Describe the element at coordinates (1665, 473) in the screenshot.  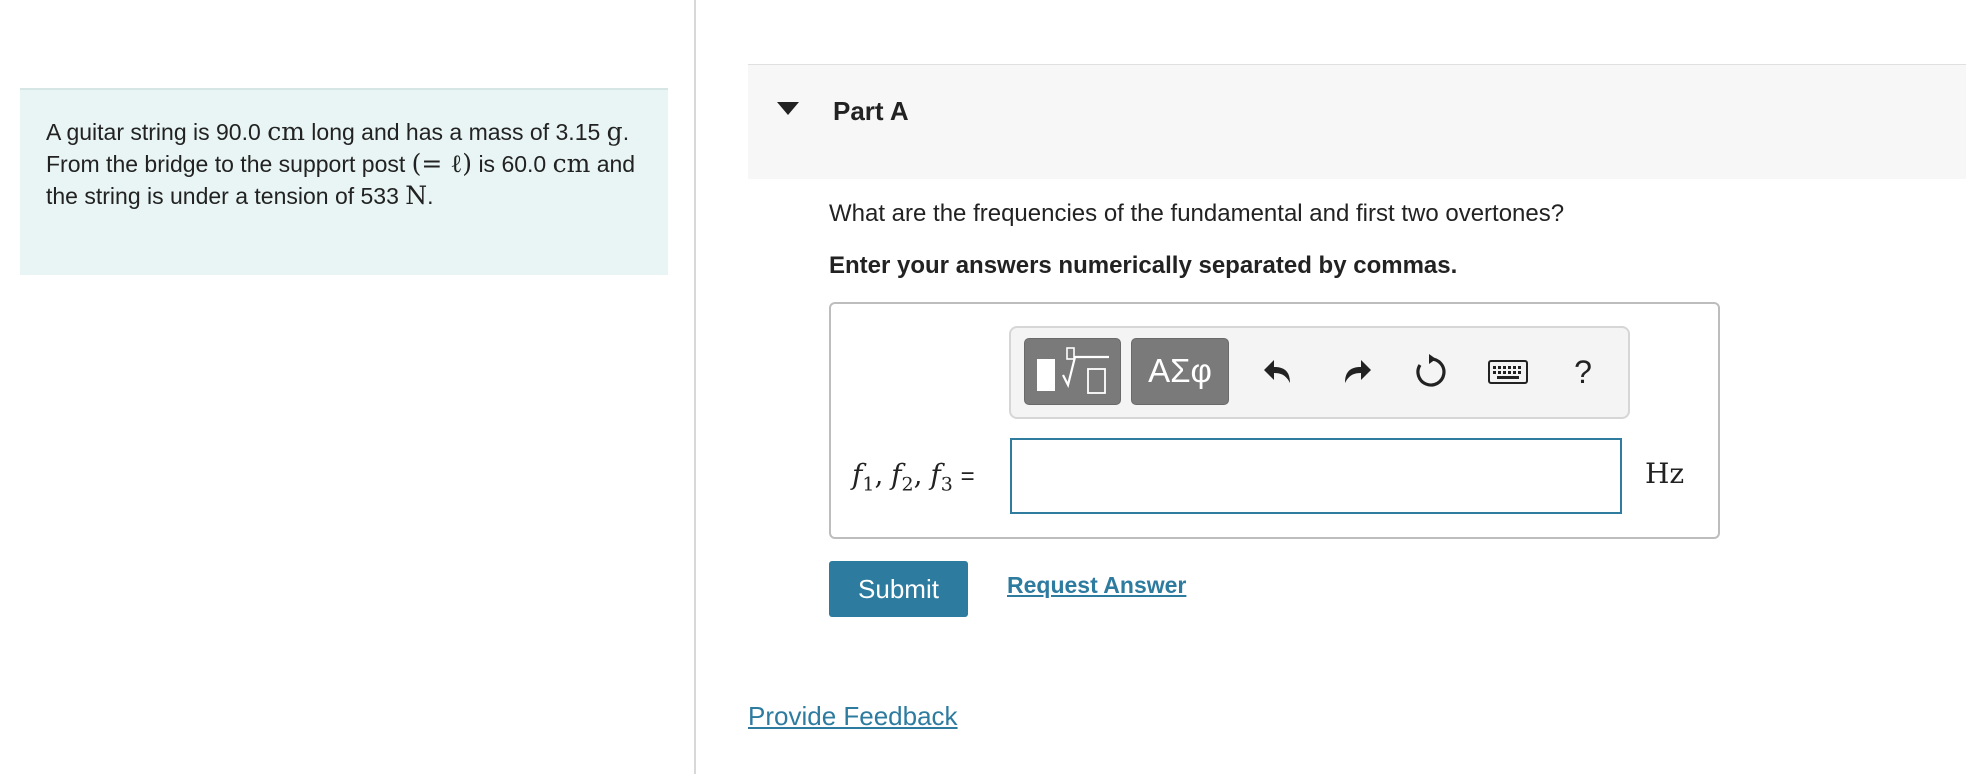
I see `unit-label: Hz` at that location.